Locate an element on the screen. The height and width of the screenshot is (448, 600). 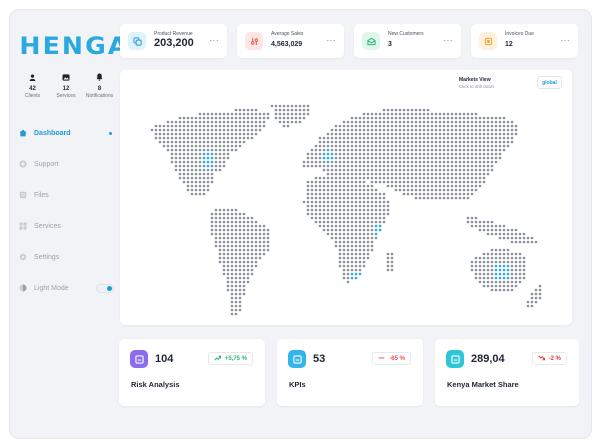
card-average-sales: Average Sales 4,563,029 ··· is located at coordinates (290, 41).